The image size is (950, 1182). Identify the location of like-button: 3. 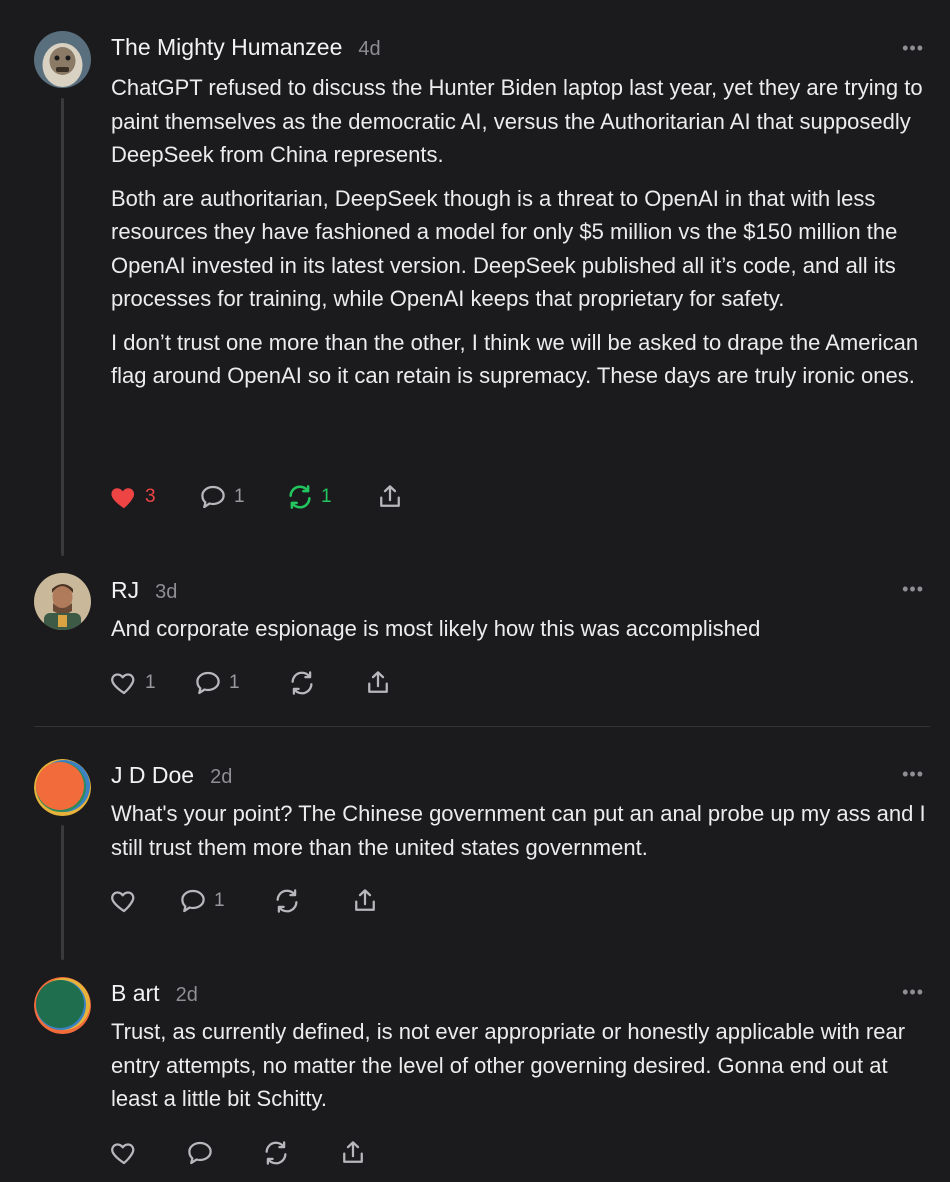
(132, 497).